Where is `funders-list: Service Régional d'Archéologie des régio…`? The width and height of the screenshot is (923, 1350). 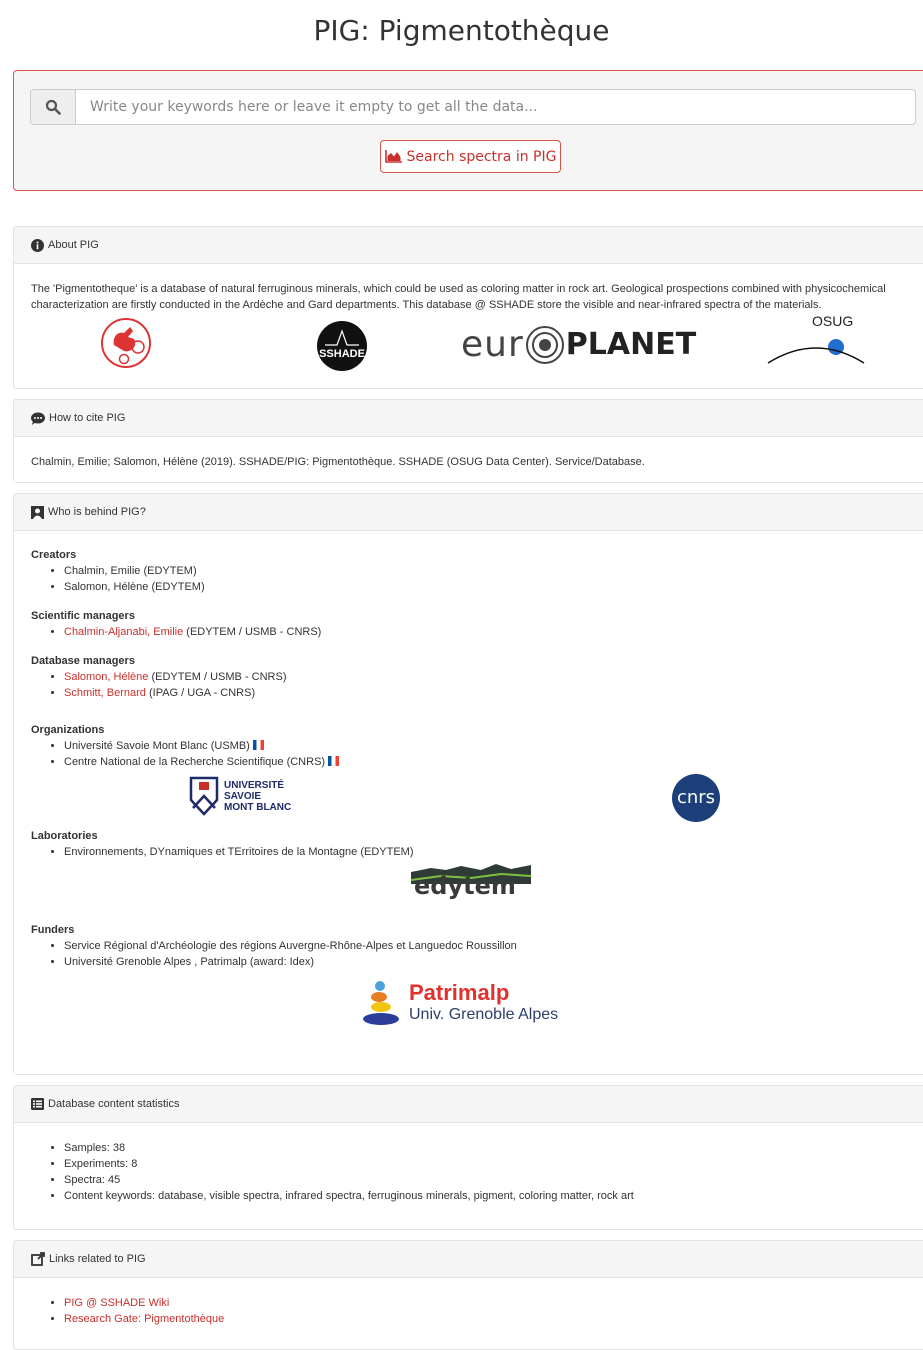 funders-list: Service Régional d'Archéologie des régio… is located at coordinates (473, 954).